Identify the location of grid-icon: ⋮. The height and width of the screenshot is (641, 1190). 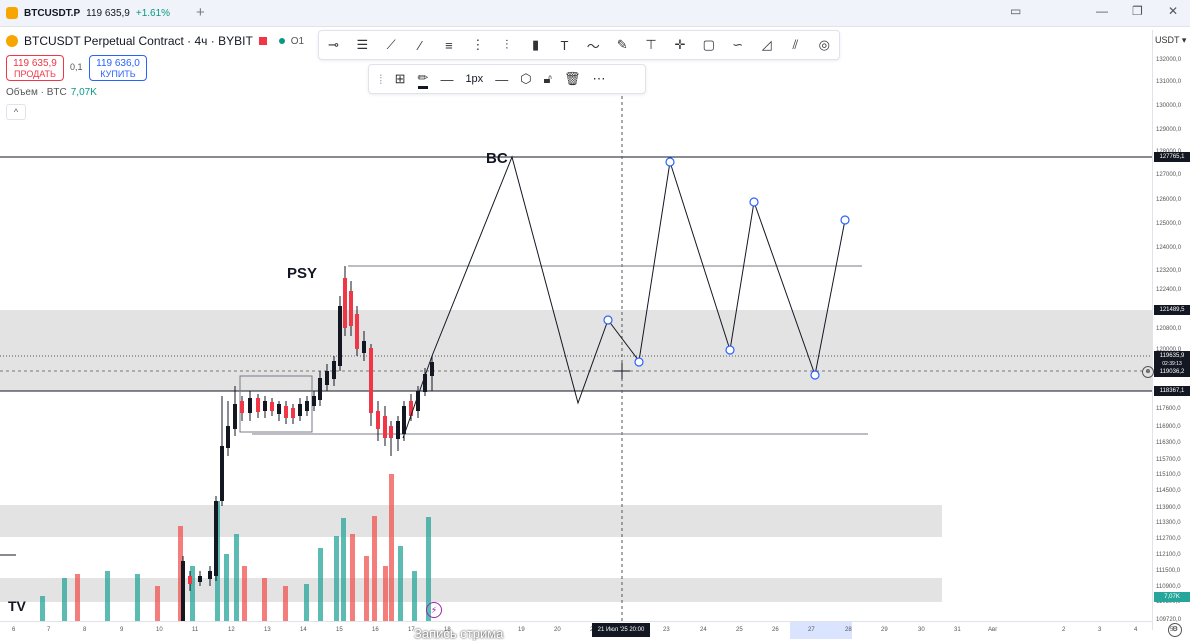
(478, 45).